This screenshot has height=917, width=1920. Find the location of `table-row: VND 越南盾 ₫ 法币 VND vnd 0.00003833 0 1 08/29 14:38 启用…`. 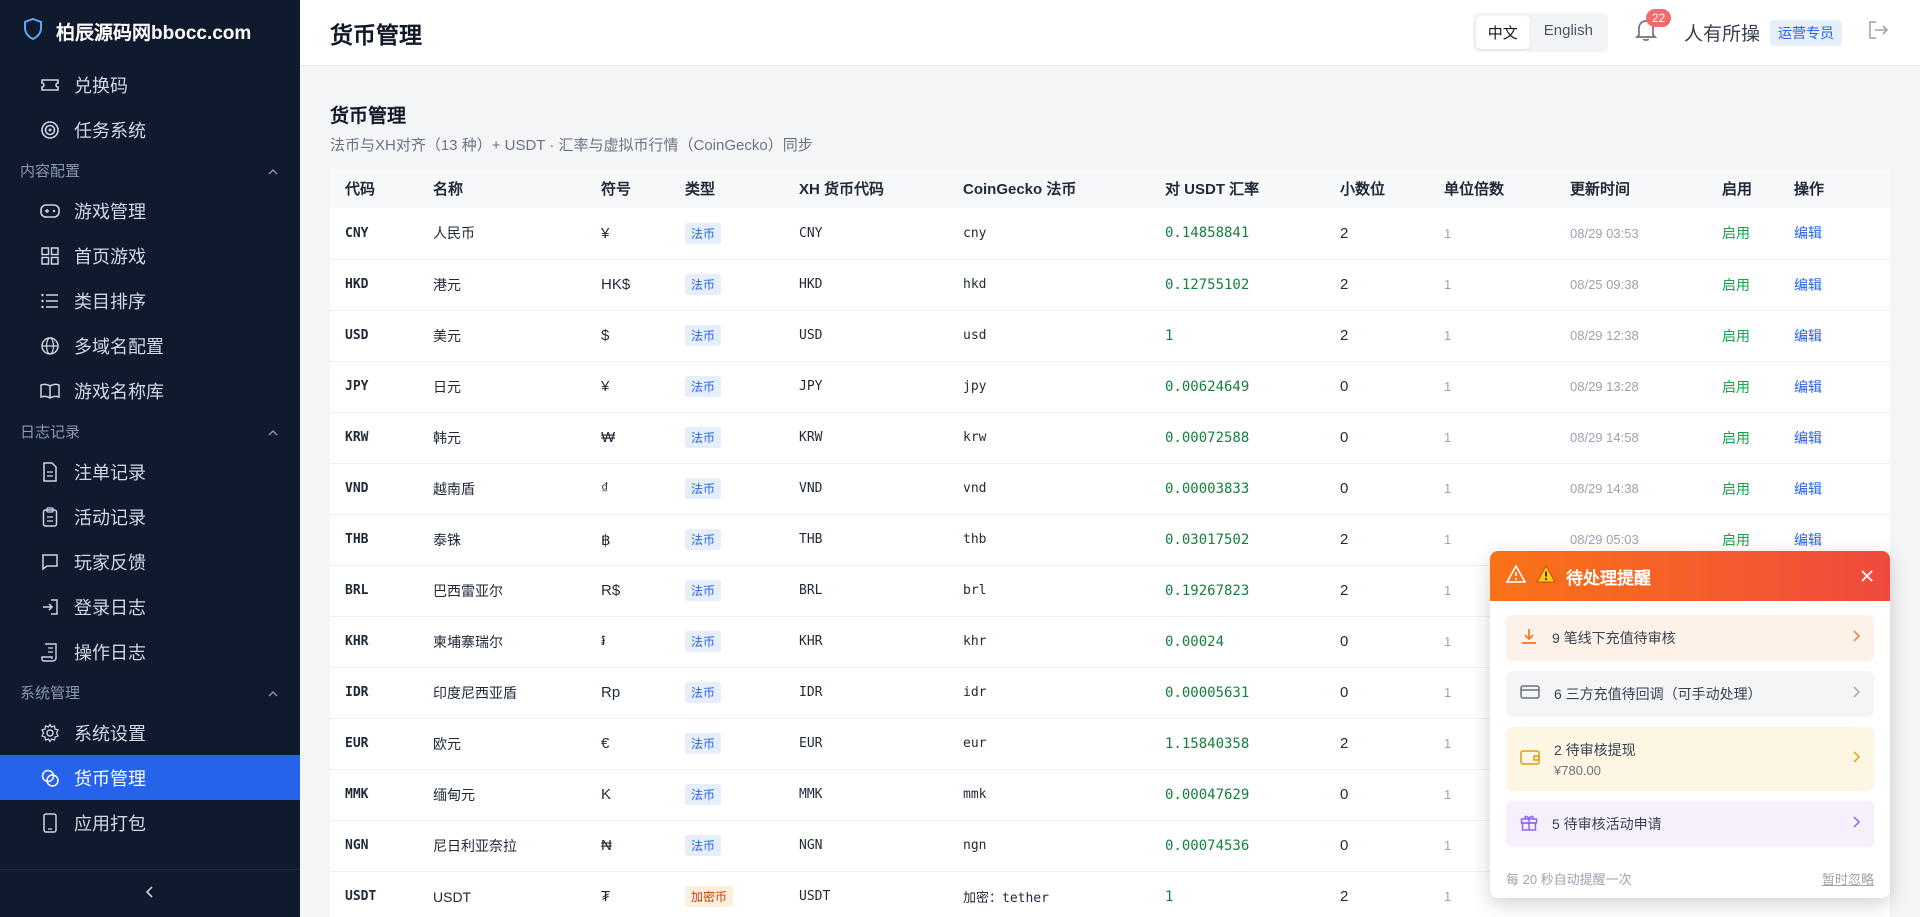

table-row: VND 越南盾 ₫ 法币 VND vnd 0.00003833 0 1 08/29 14:38 启用… is located at coordinates (1110, 488).